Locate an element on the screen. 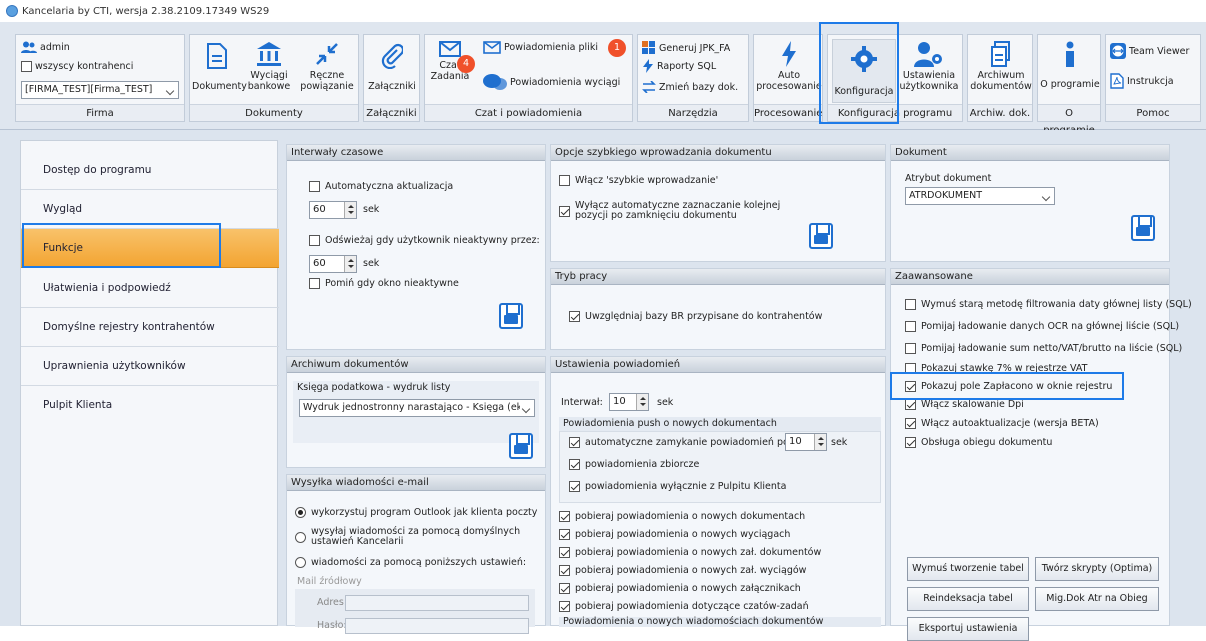 This screenshot has height=641, width=1206. nav-item-appearance: Wygląd is located at coordinates (150, 209).